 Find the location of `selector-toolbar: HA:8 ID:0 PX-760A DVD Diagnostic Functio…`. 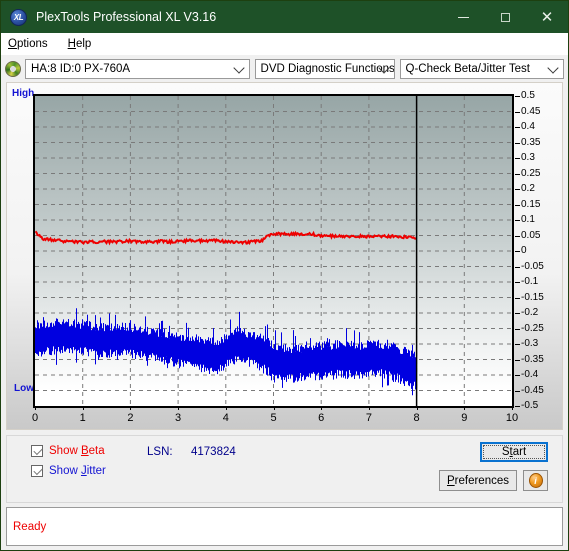

selector-toolbar: HA:8 ID:0 PX-760A DVD Diagnostic Functio… is located at coordinates (284, 68).